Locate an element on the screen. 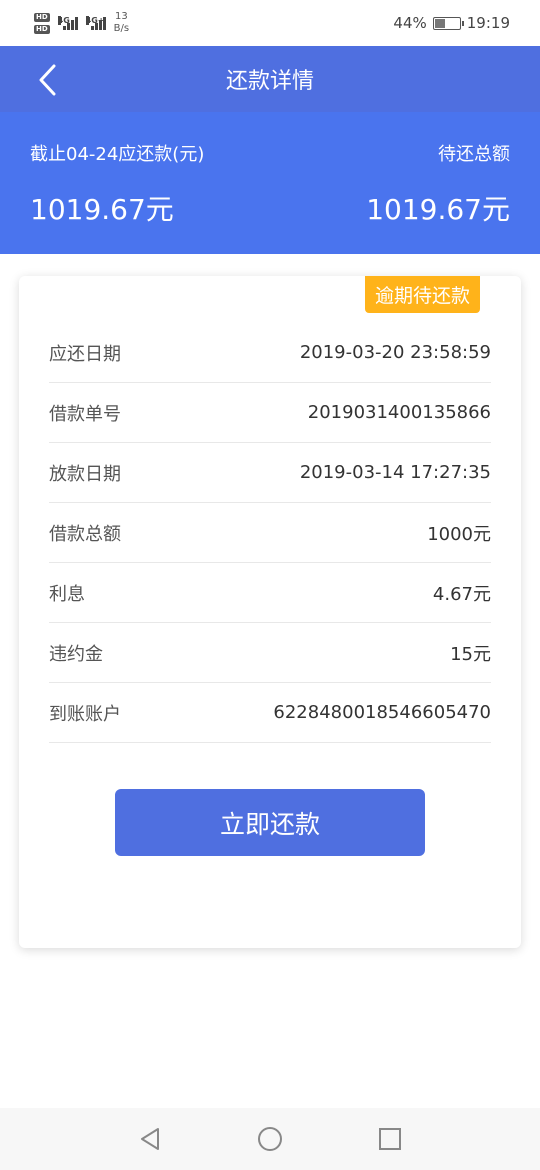 Image resolution: width=540 pixels, height=1170 pixels. network-speed: 13 B/s is located at coordinates (121, 23).